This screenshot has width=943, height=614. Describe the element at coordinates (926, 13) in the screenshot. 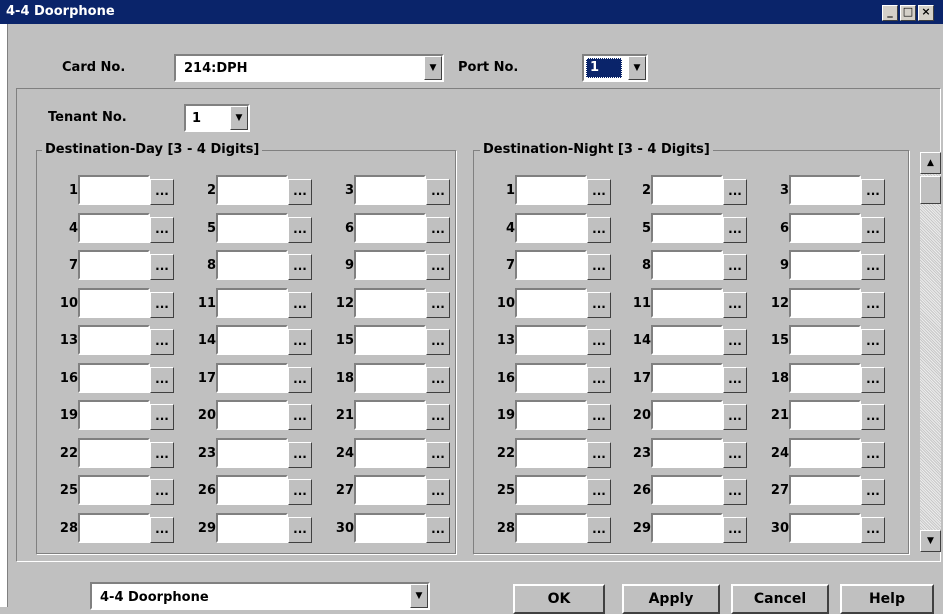

I see `close-button: ×` at that location.